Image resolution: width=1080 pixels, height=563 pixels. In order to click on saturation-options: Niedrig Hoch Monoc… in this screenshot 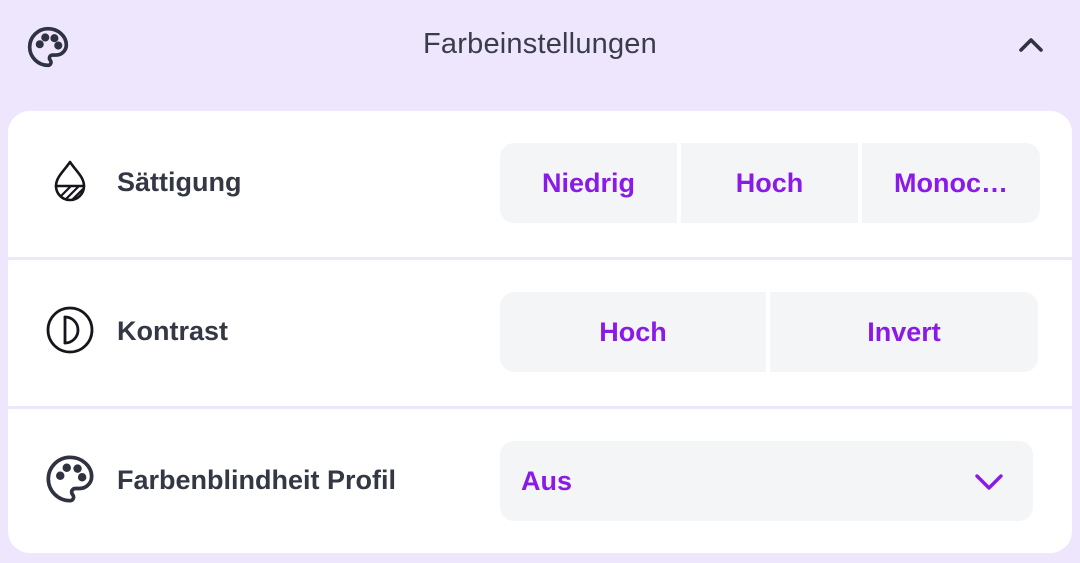, I will do `click(770, 183)`.